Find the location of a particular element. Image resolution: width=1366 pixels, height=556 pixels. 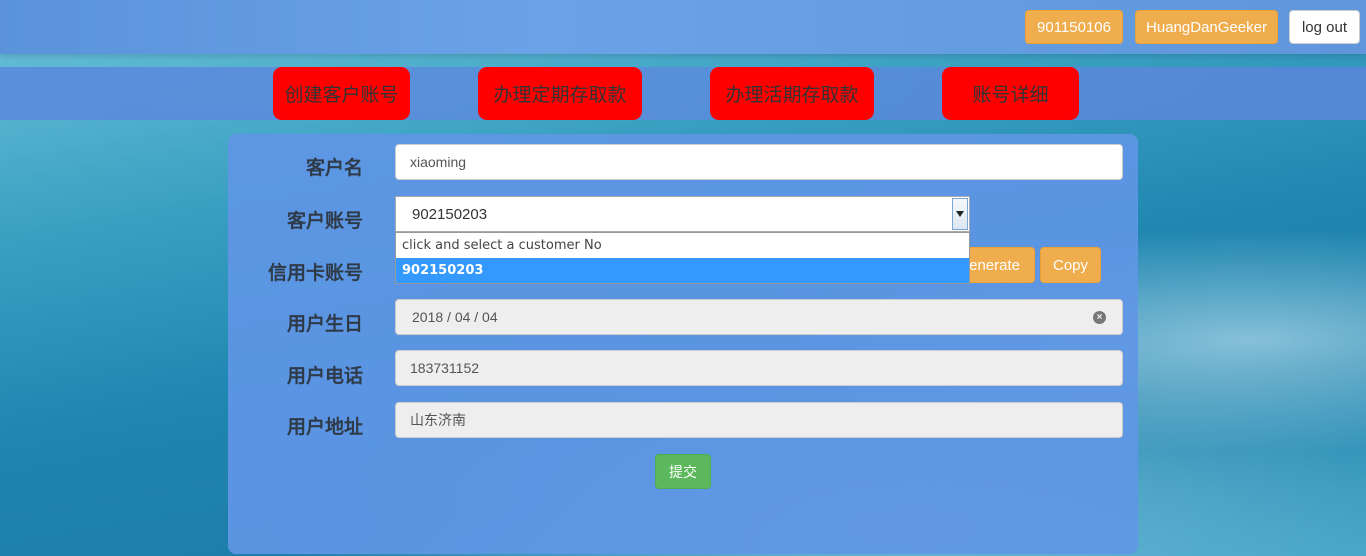

nav-bar: 创建客户账号 办理定期存取款 办理活期存取款 账号详细 is located at coordinates (683, 93).